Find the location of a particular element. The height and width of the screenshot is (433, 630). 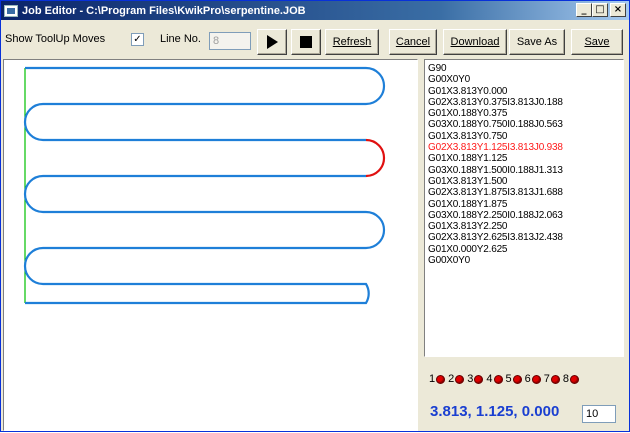

io-indicator-5: 5 is located at coordinates (514, 379).